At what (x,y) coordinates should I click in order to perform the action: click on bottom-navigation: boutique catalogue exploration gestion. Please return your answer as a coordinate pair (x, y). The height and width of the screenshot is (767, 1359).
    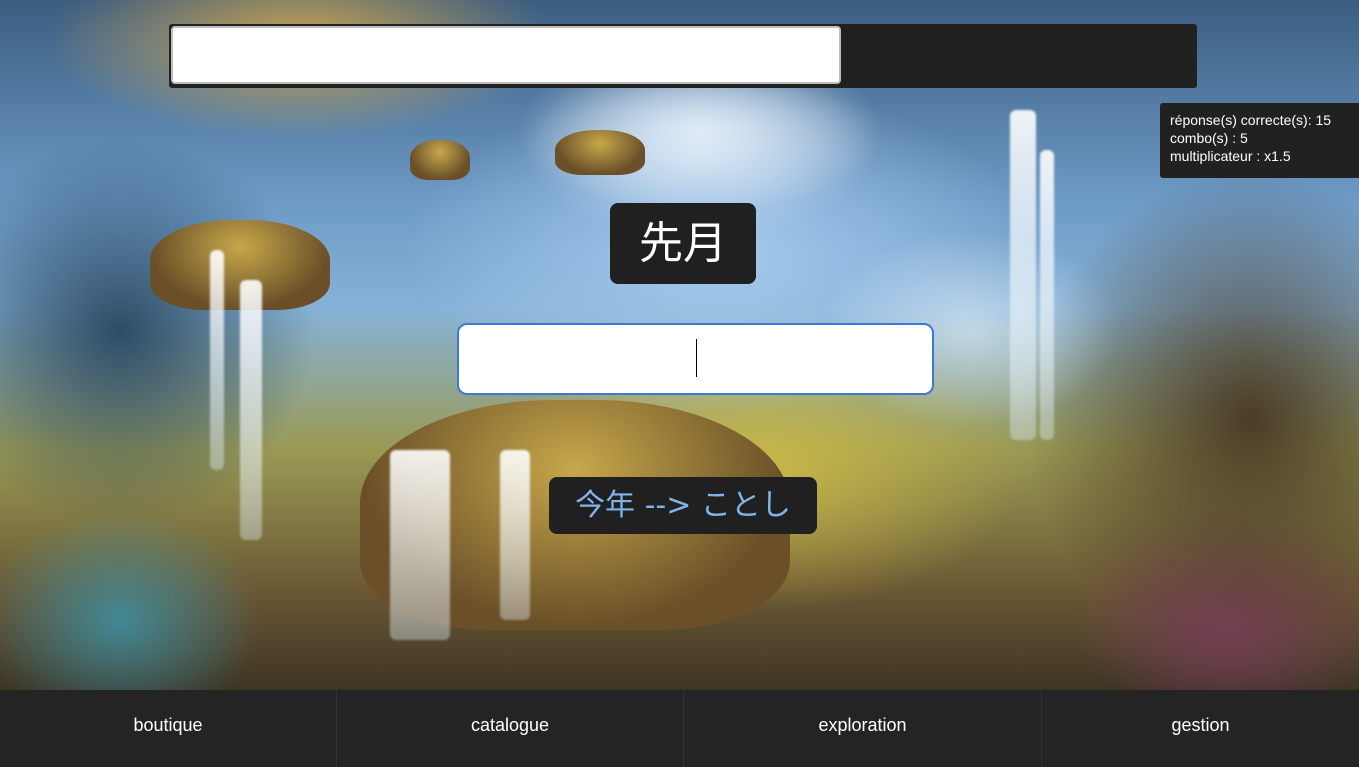
    Looking at the image, I should click on (679, 728).